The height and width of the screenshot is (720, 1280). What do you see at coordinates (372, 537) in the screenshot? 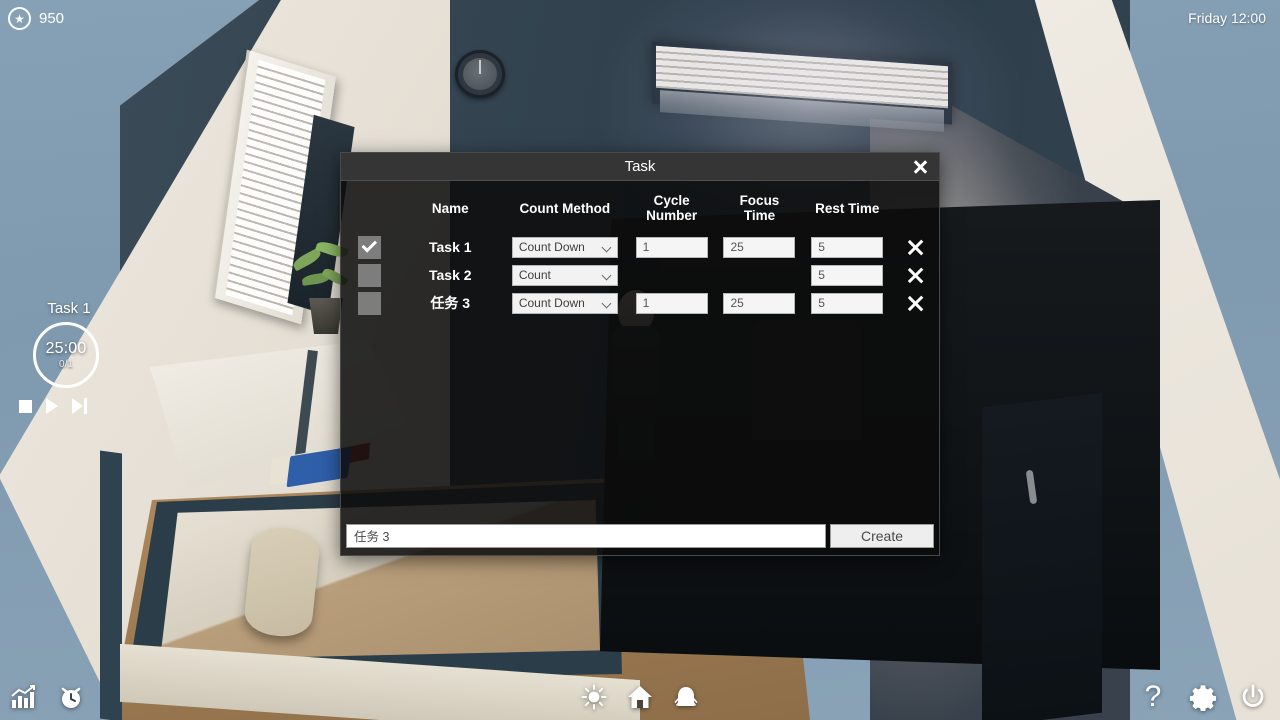
I see `new-task-name-value: 任务 3` at bounding box center [372, 537].